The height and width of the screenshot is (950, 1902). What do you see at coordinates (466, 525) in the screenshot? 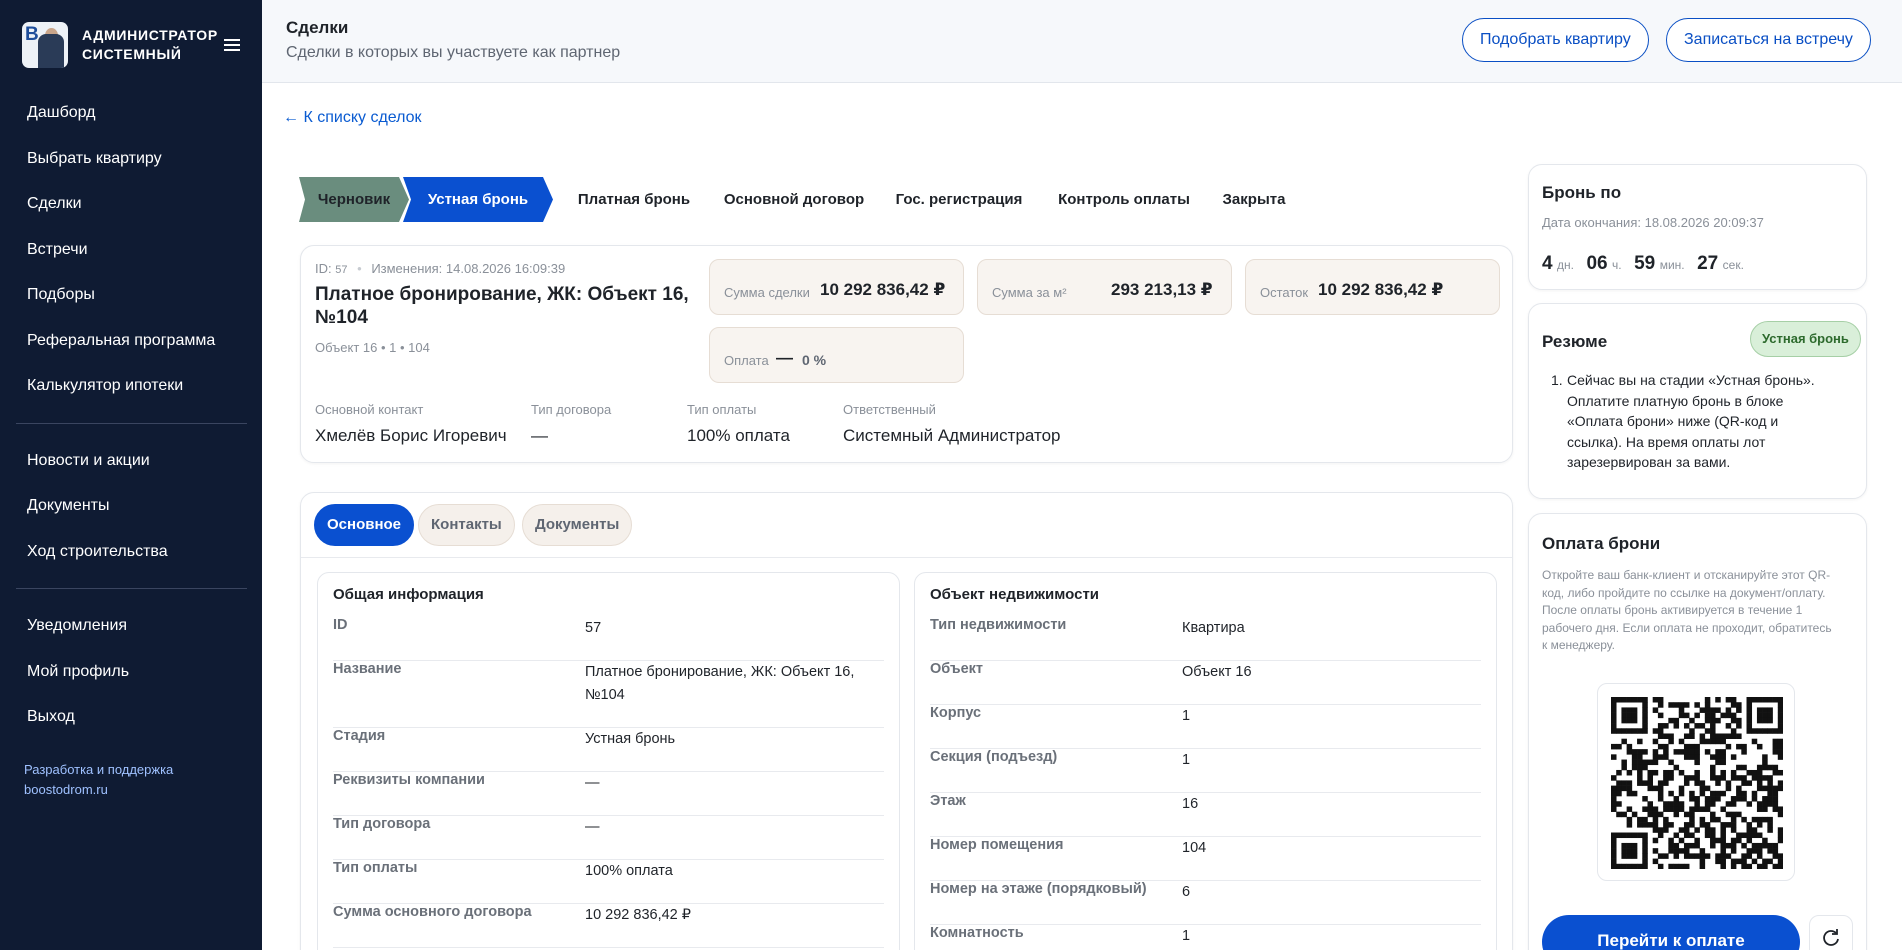
I see `tab-contacts: Контакты` at bounding box center [466, 525].